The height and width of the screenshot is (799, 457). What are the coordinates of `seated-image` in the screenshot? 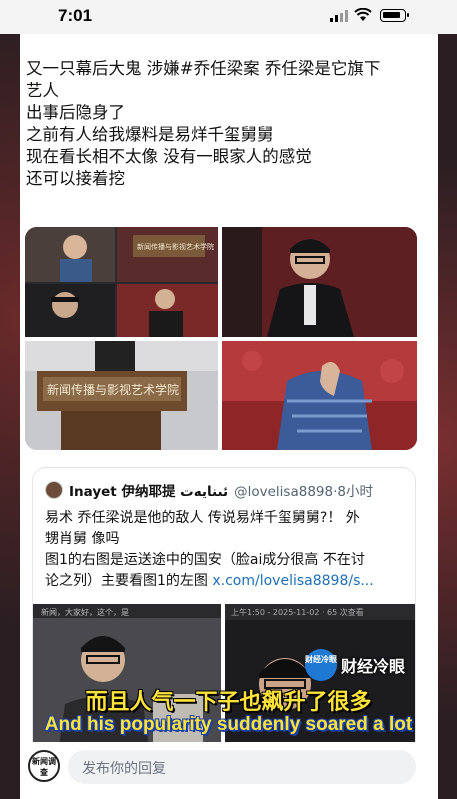 It's located at (319, 395).